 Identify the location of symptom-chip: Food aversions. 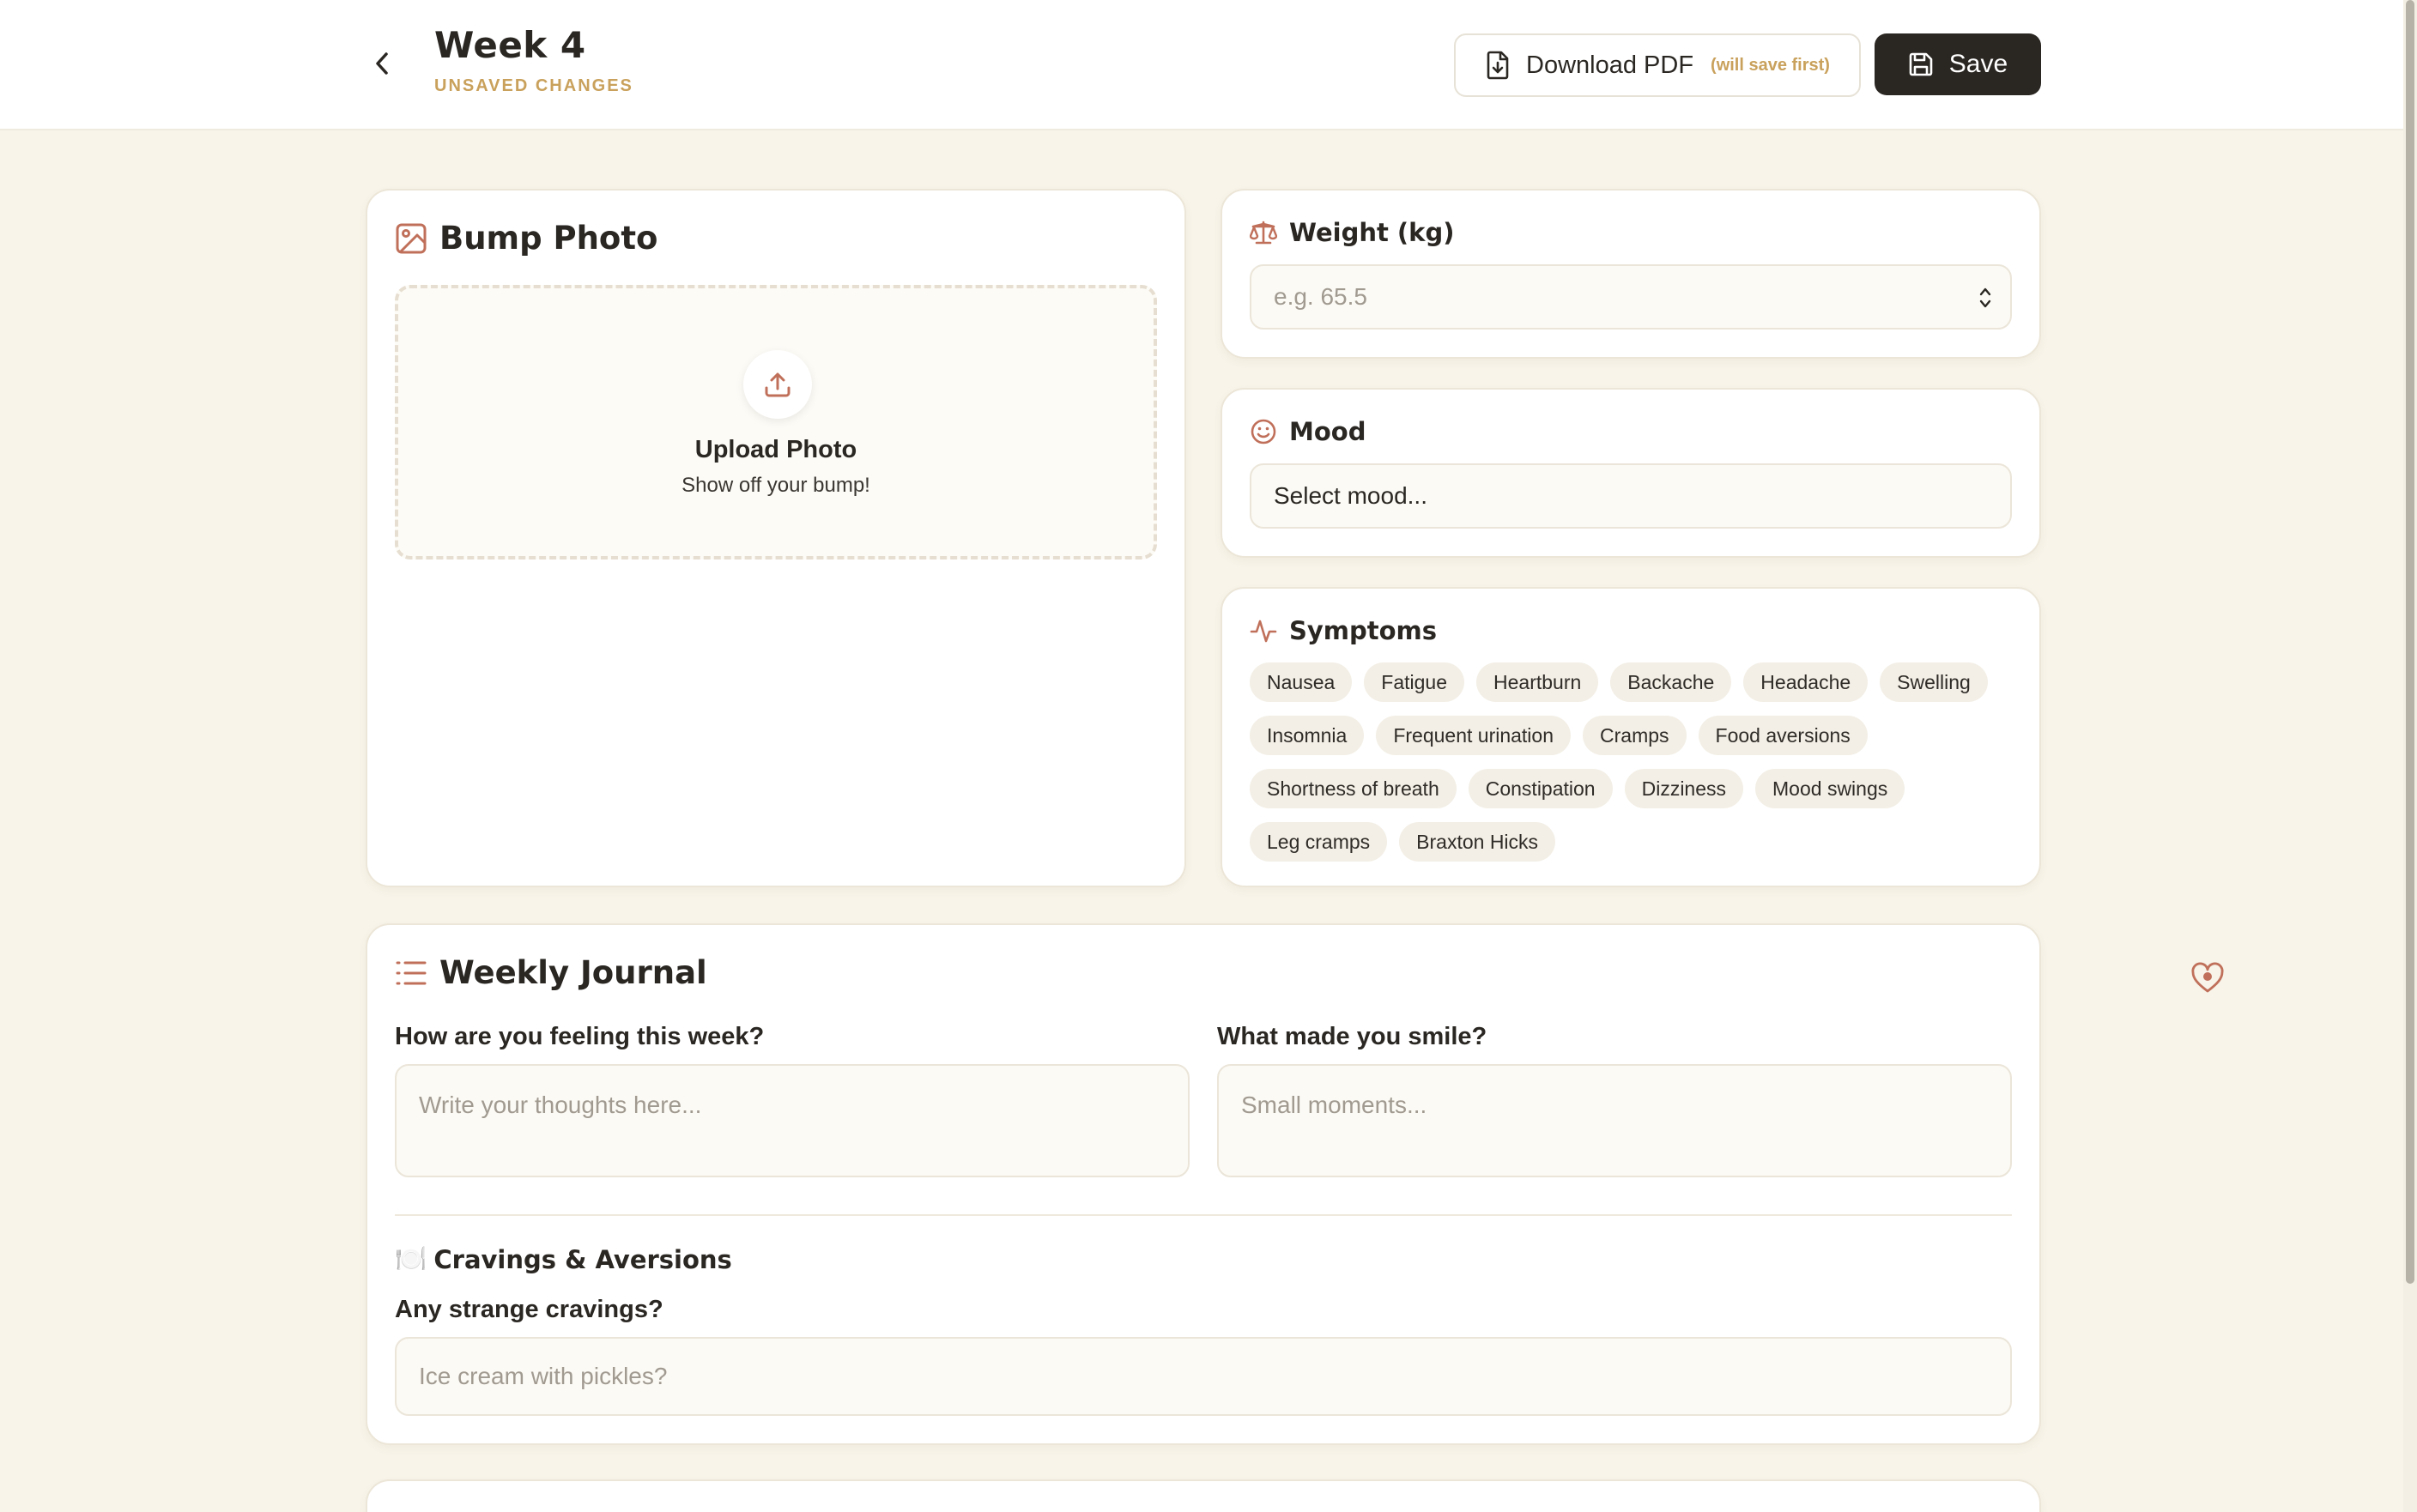
(1783, 735).